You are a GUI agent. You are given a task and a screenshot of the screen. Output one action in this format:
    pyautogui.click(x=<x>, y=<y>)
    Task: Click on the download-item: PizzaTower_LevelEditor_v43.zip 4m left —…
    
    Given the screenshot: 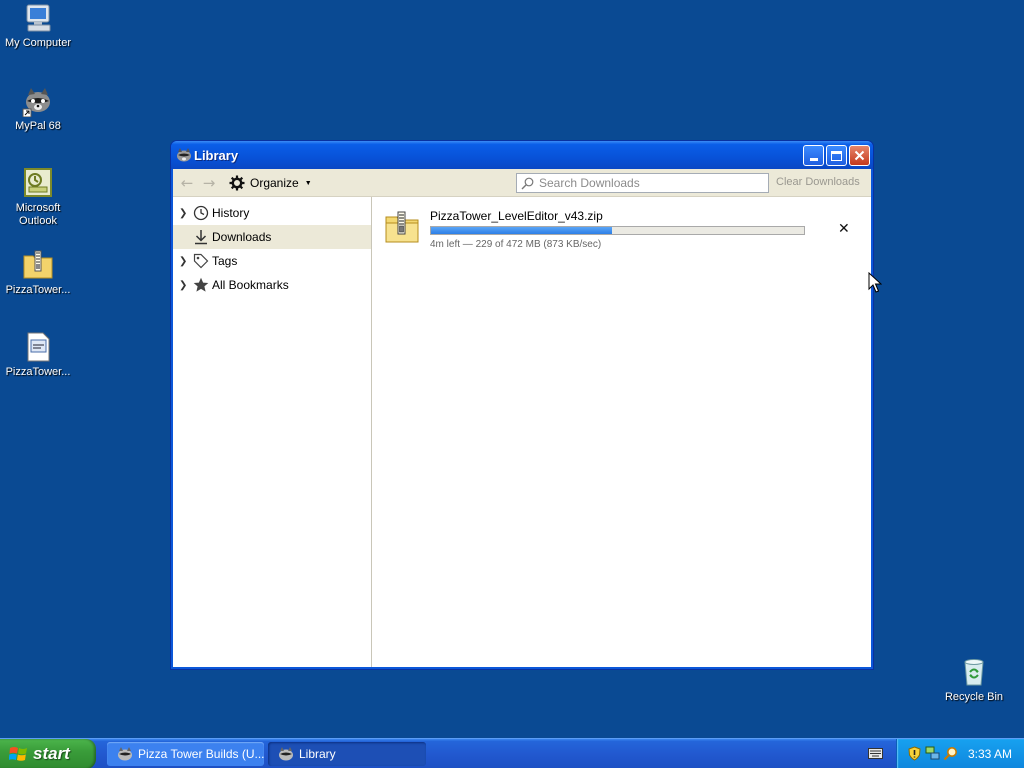 What is the action you would take?
    pyautogui.click(x=622, y=226)
    